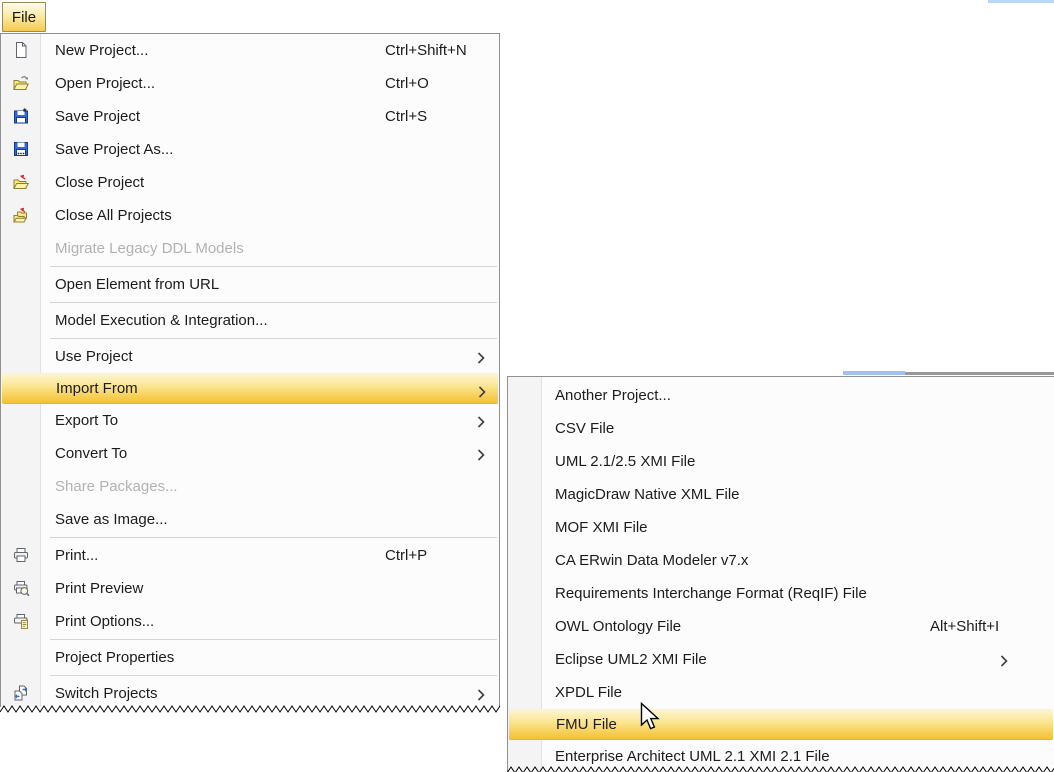 The width and height of the screenshot is (1054, 772). I want to click on menu-item-label: MOF XMI File, so click(601, 527).